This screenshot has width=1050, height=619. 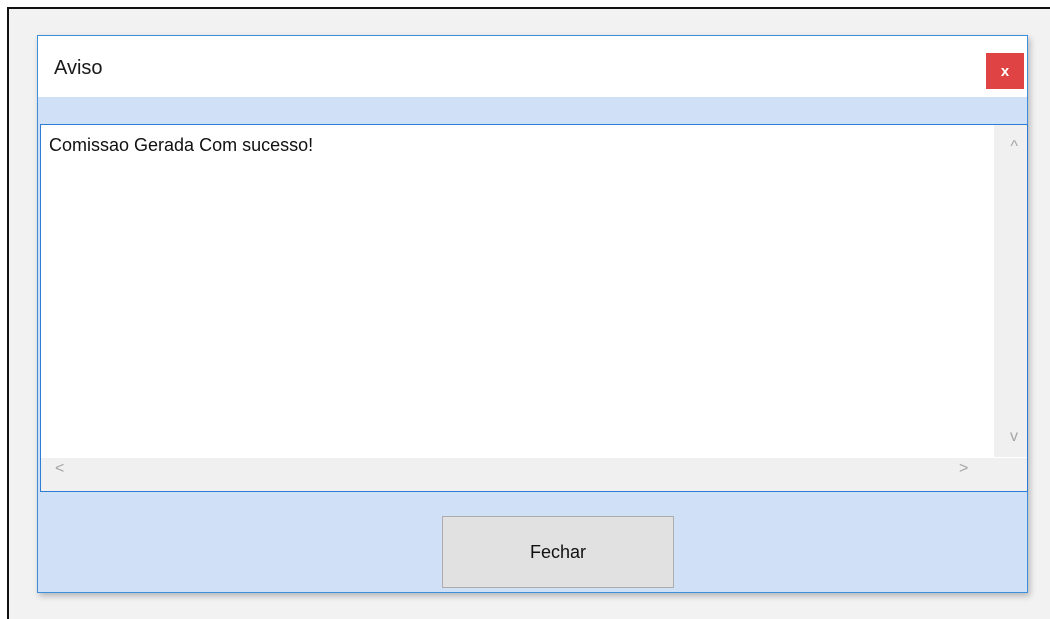 What do you see at coordinates (78, 68) in the screenshot?
I see `dialog-title: Aviso` at bounding box center [78, 68].